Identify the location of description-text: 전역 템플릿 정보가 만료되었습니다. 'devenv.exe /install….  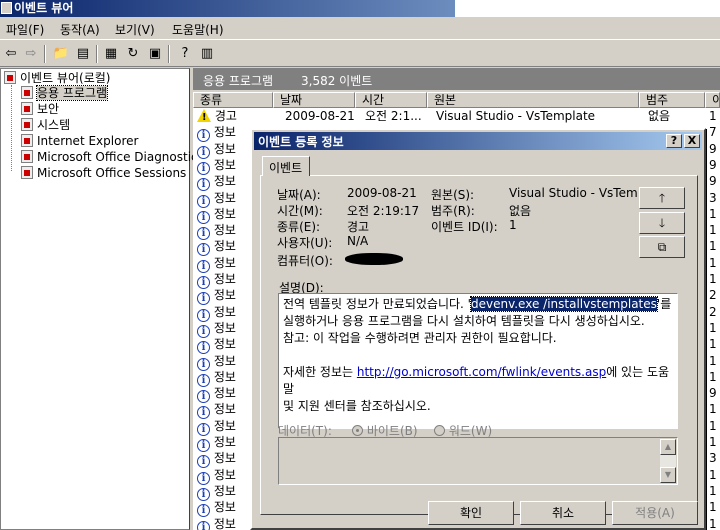
(478, 361).